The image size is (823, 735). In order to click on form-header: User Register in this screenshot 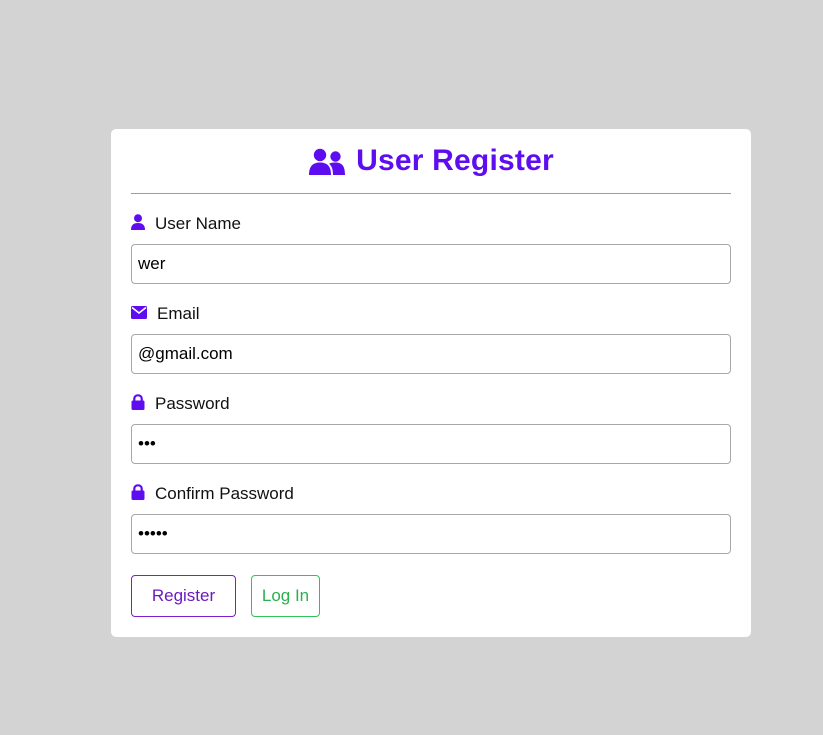, I will do `click(431, 161)`.